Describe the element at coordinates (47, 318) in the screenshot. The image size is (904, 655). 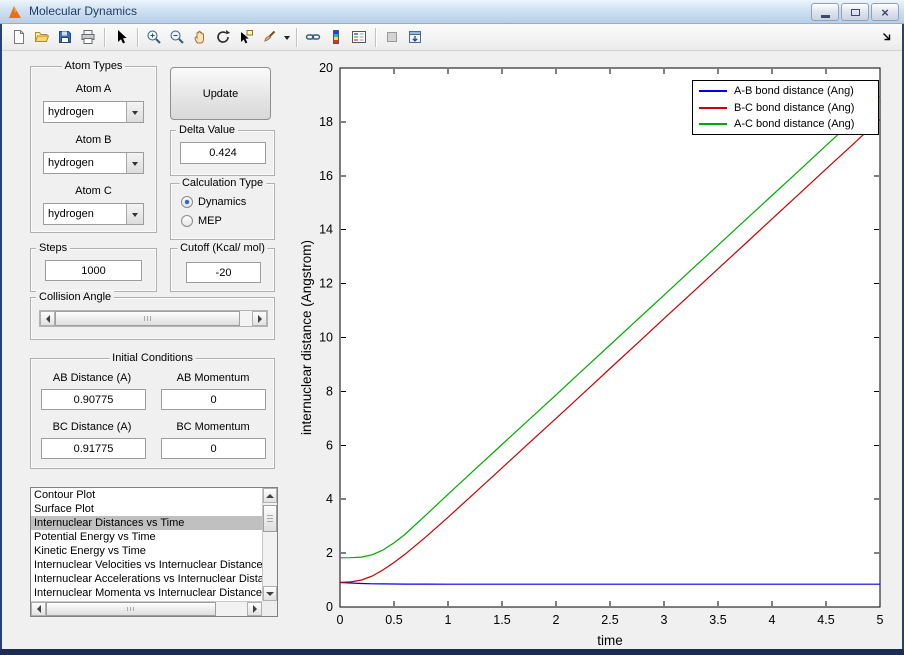
I see `slider-left-arrow` at that location.